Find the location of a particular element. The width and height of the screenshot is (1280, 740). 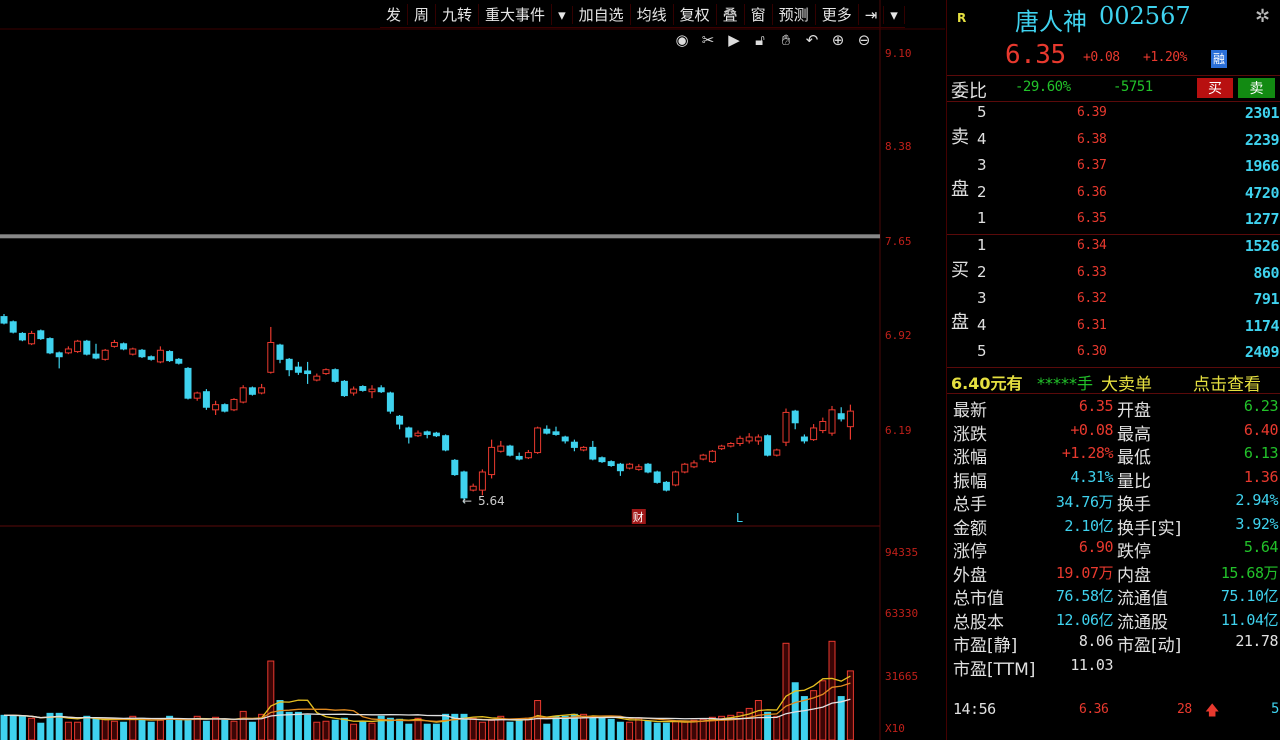

toolbar-item: 均线 is located at coordinates (652, 14).